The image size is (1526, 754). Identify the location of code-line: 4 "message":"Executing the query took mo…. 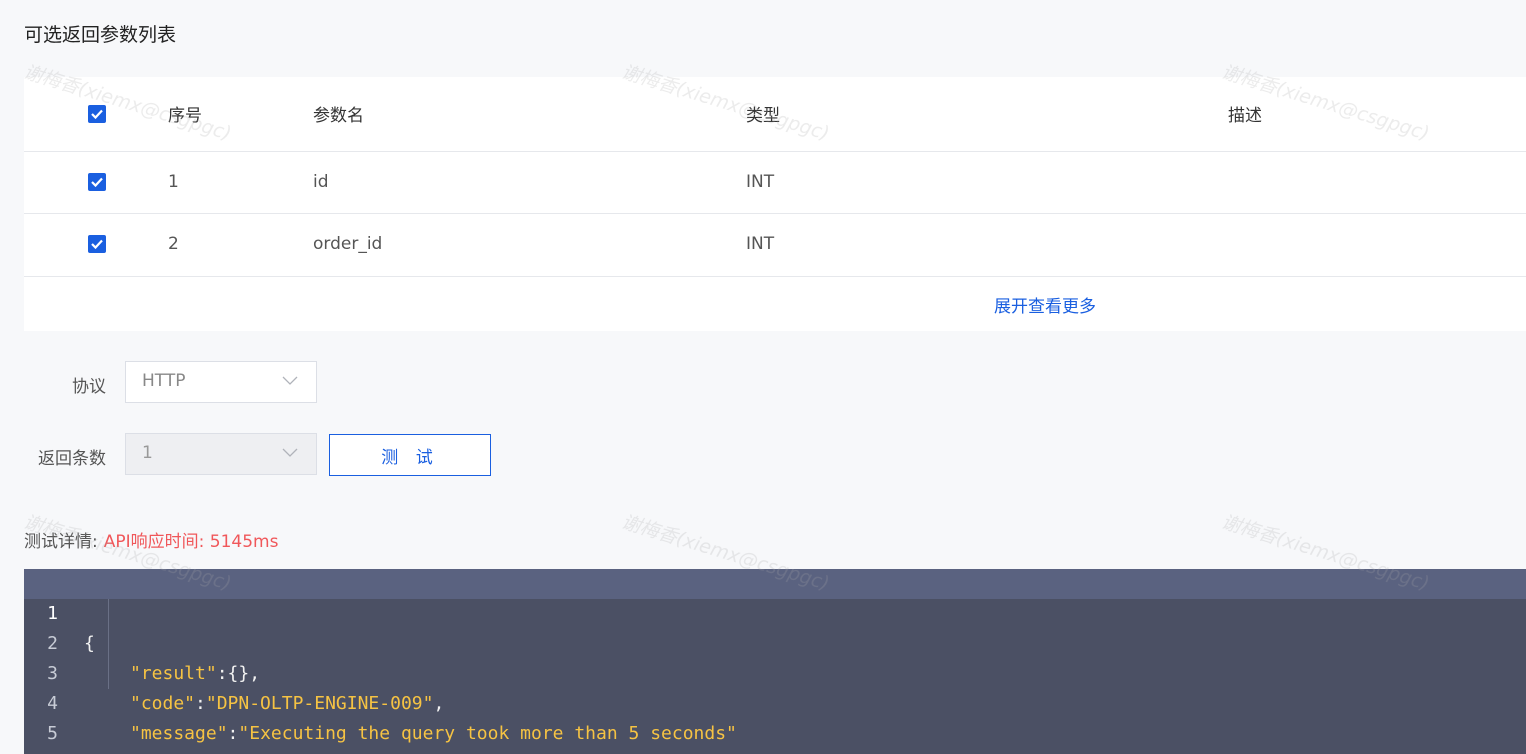
(775, 701).